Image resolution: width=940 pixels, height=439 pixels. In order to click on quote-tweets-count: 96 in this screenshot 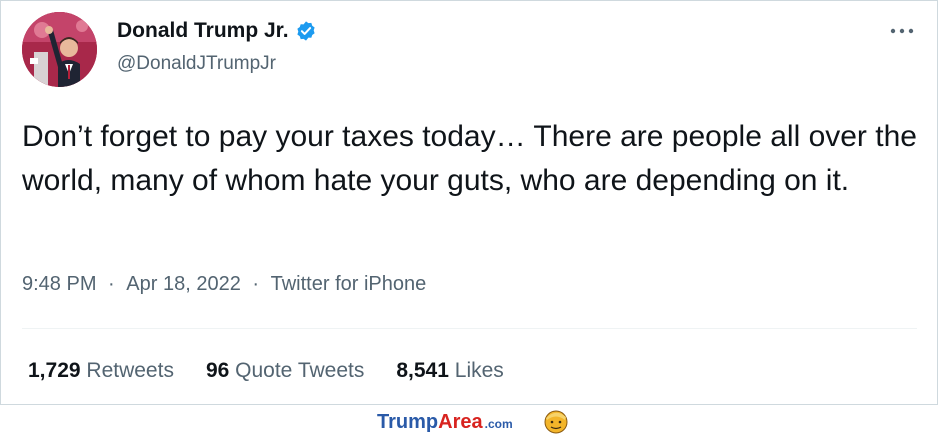, I will do `click(217, 370)`.